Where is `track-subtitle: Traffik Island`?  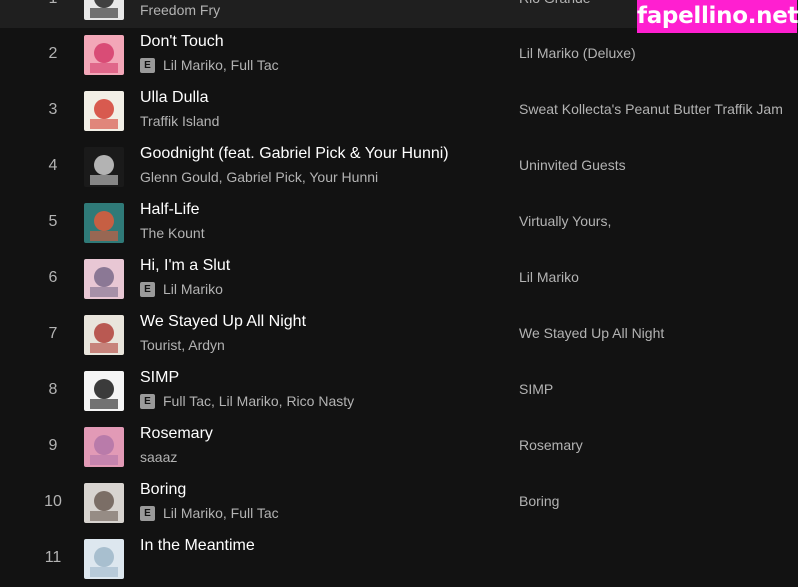
track-subtitle: Traffik Island is located at coordinates (179, 121).